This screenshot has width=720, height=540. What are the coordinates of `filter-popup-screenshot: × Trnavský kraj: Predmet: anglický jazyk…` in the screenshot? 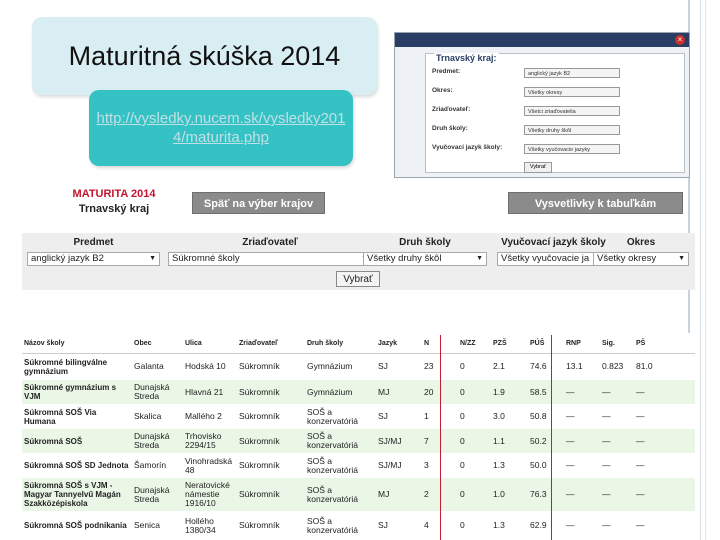 It's located at (542, 105).